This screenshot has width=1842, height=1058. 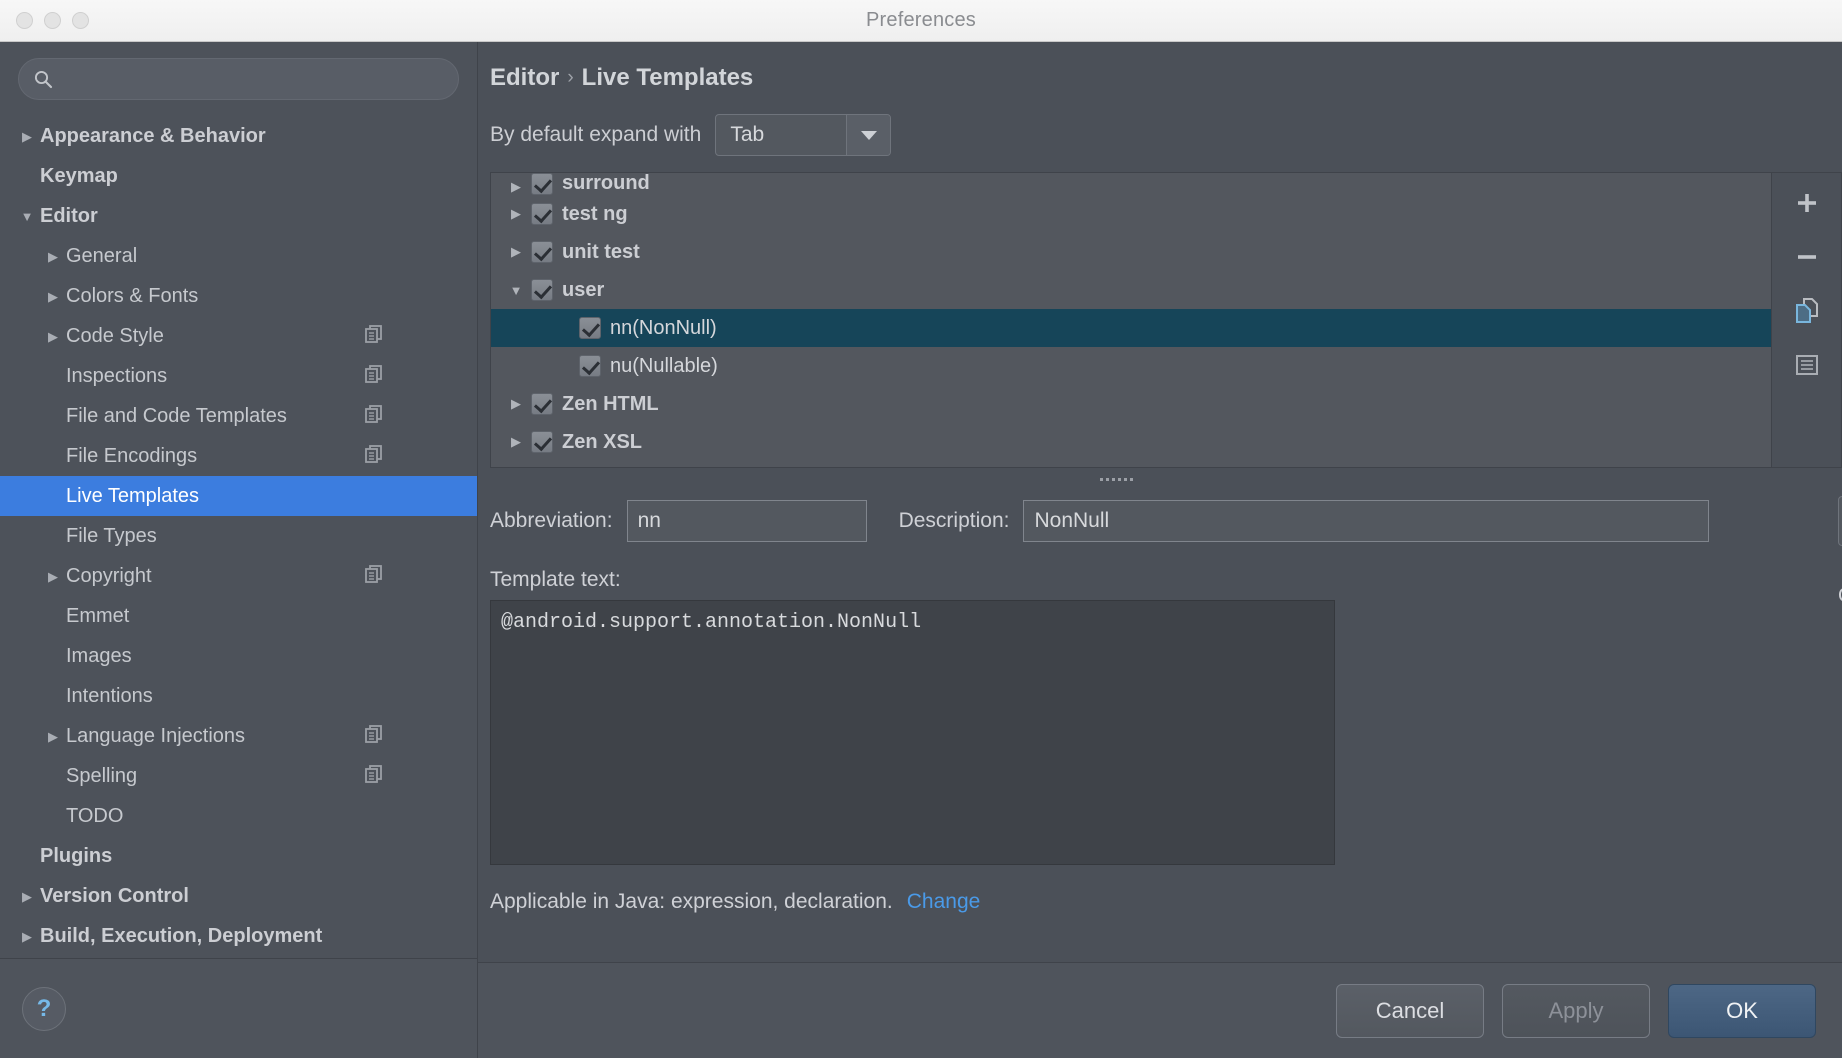 I want to click on sidebar-item-language-injections: ▶ Language Injections, so click(x=238, y=736).